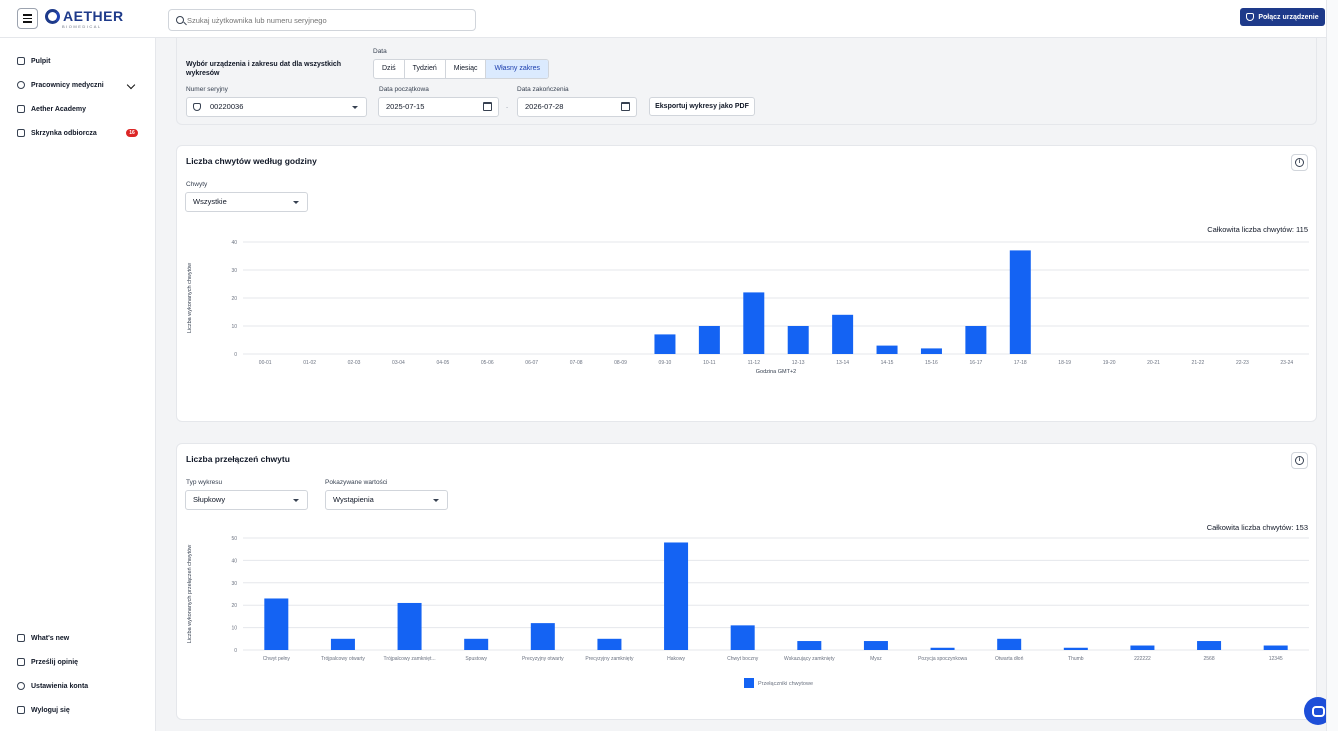 This screenshot has width=1338, height=731. What do you see at coordinates (1109, 363) in the screenshot?
I see `x-tick-label: 19-20` at bounding box center [1109, 363].